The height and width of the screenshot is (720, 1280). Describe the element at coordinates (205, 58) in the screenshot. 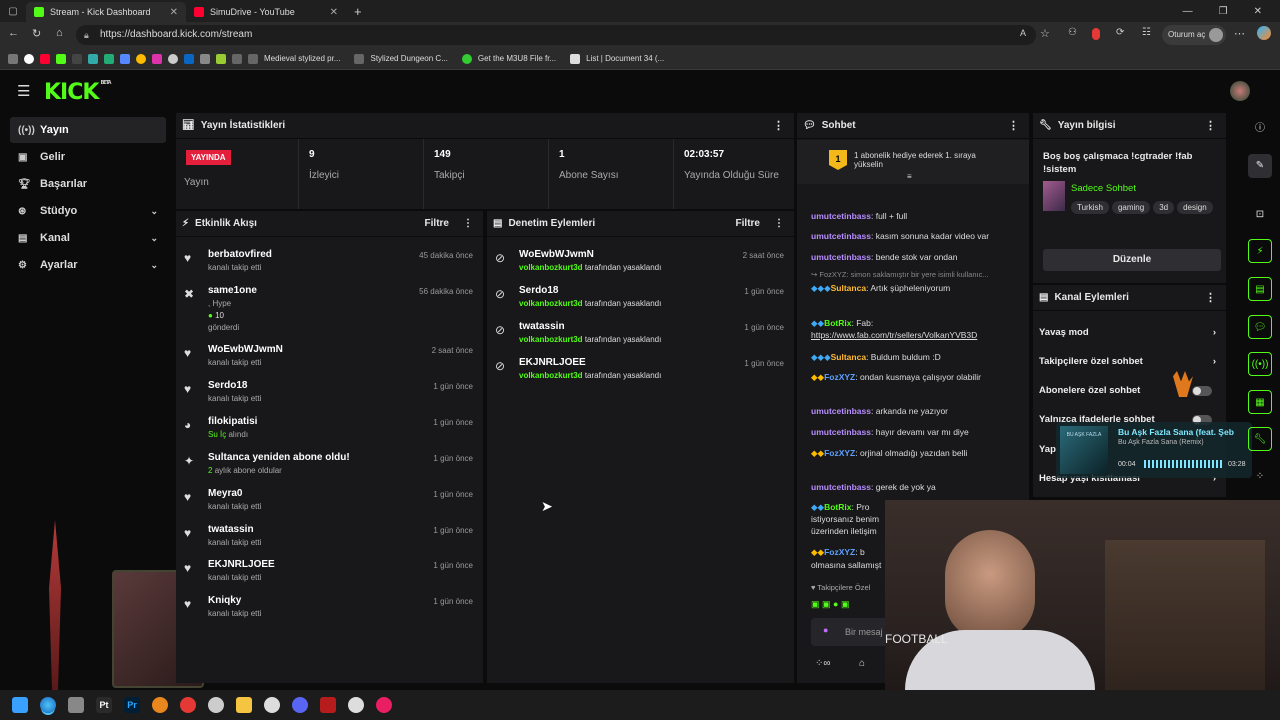

I see `bookmark-link-icon` at that location.